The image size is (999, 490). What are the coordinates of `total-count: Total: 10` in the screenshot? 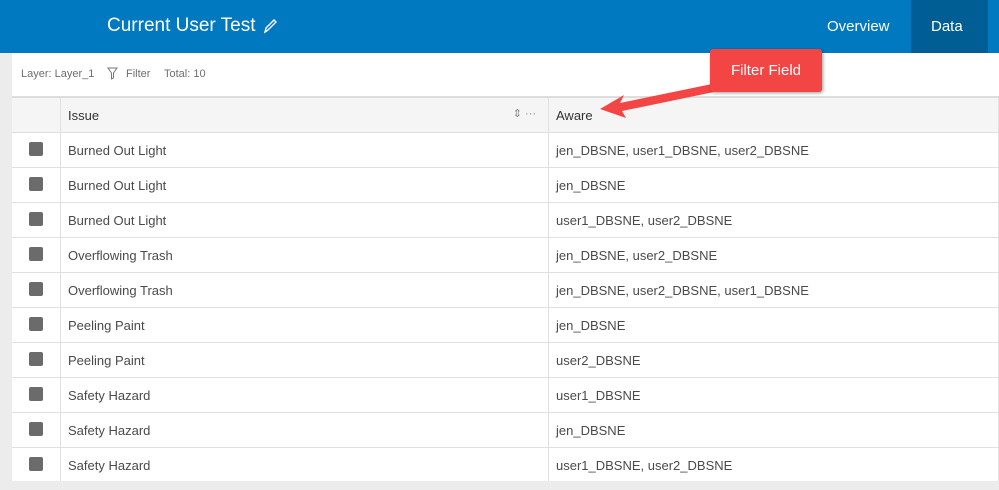 It's located at (185, 74).